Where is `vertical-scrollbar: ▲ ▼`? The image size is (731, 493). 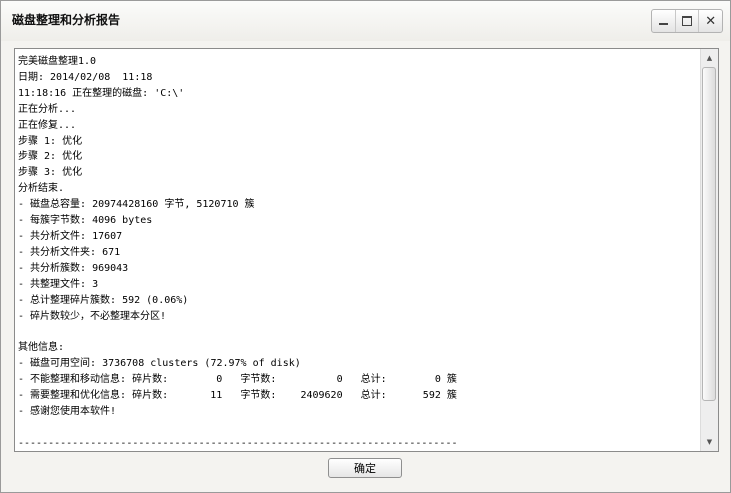
vertical-scrollbar: ▲ ▼ is located at coordinates (709, 250).